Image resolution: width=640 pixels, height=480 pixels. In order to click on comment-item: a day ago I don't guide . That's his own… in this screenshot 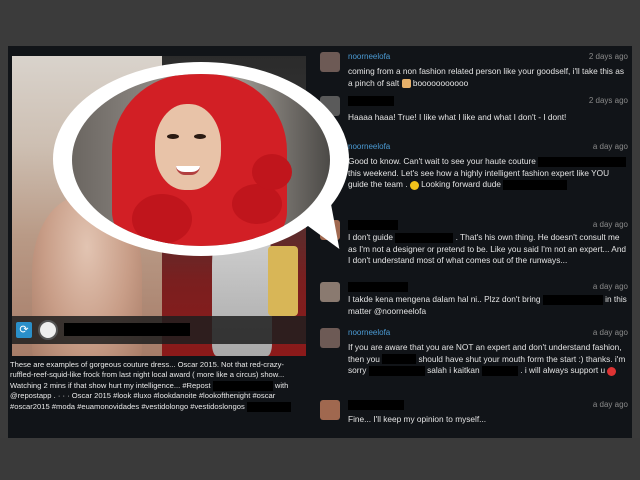, I will do `click(473, 248)`.